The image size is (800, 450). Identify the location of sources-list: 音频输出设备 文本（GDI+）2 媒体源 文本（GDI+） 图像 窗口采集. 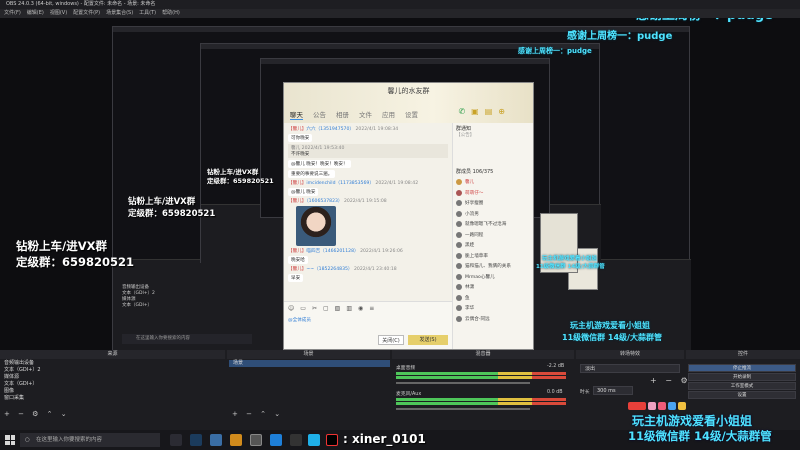
(112, 381).